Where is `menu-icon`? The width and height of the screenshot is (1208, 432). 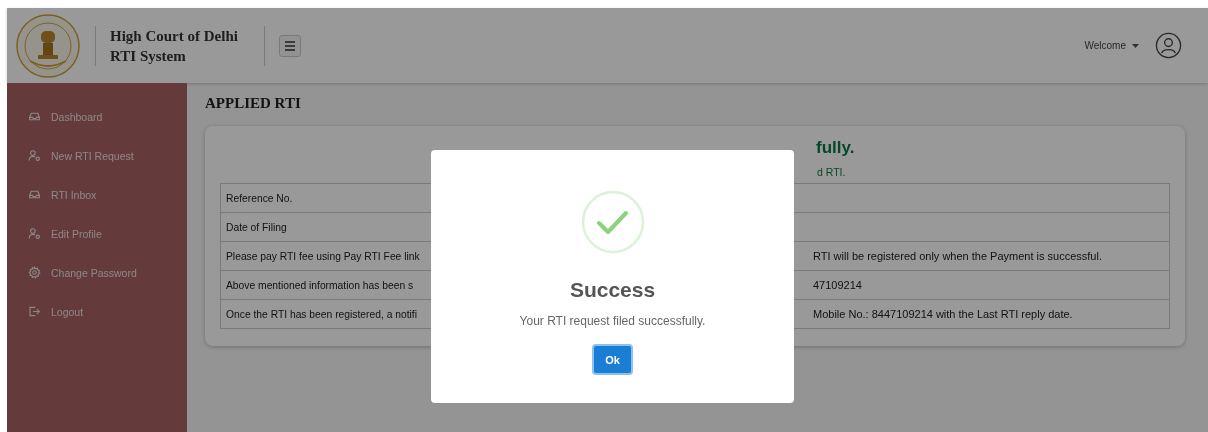 menu-icon is located at coordinates (290, 45).